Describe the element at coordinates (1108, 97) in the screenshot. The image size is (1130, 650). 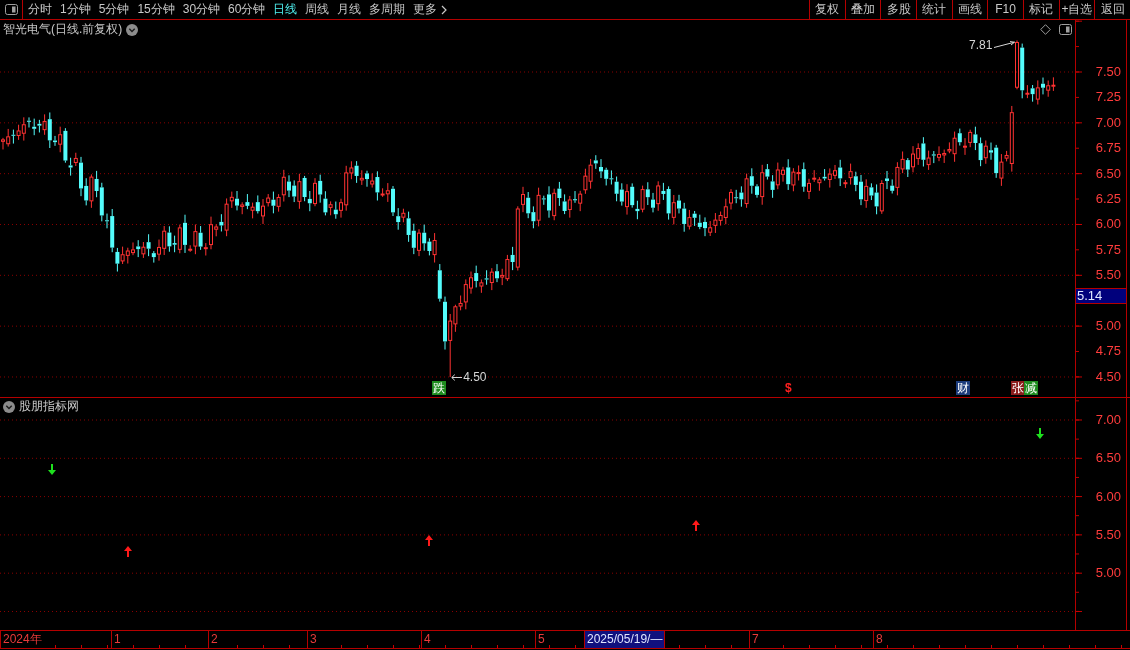
I see `axis-label: 7.25` at that location.